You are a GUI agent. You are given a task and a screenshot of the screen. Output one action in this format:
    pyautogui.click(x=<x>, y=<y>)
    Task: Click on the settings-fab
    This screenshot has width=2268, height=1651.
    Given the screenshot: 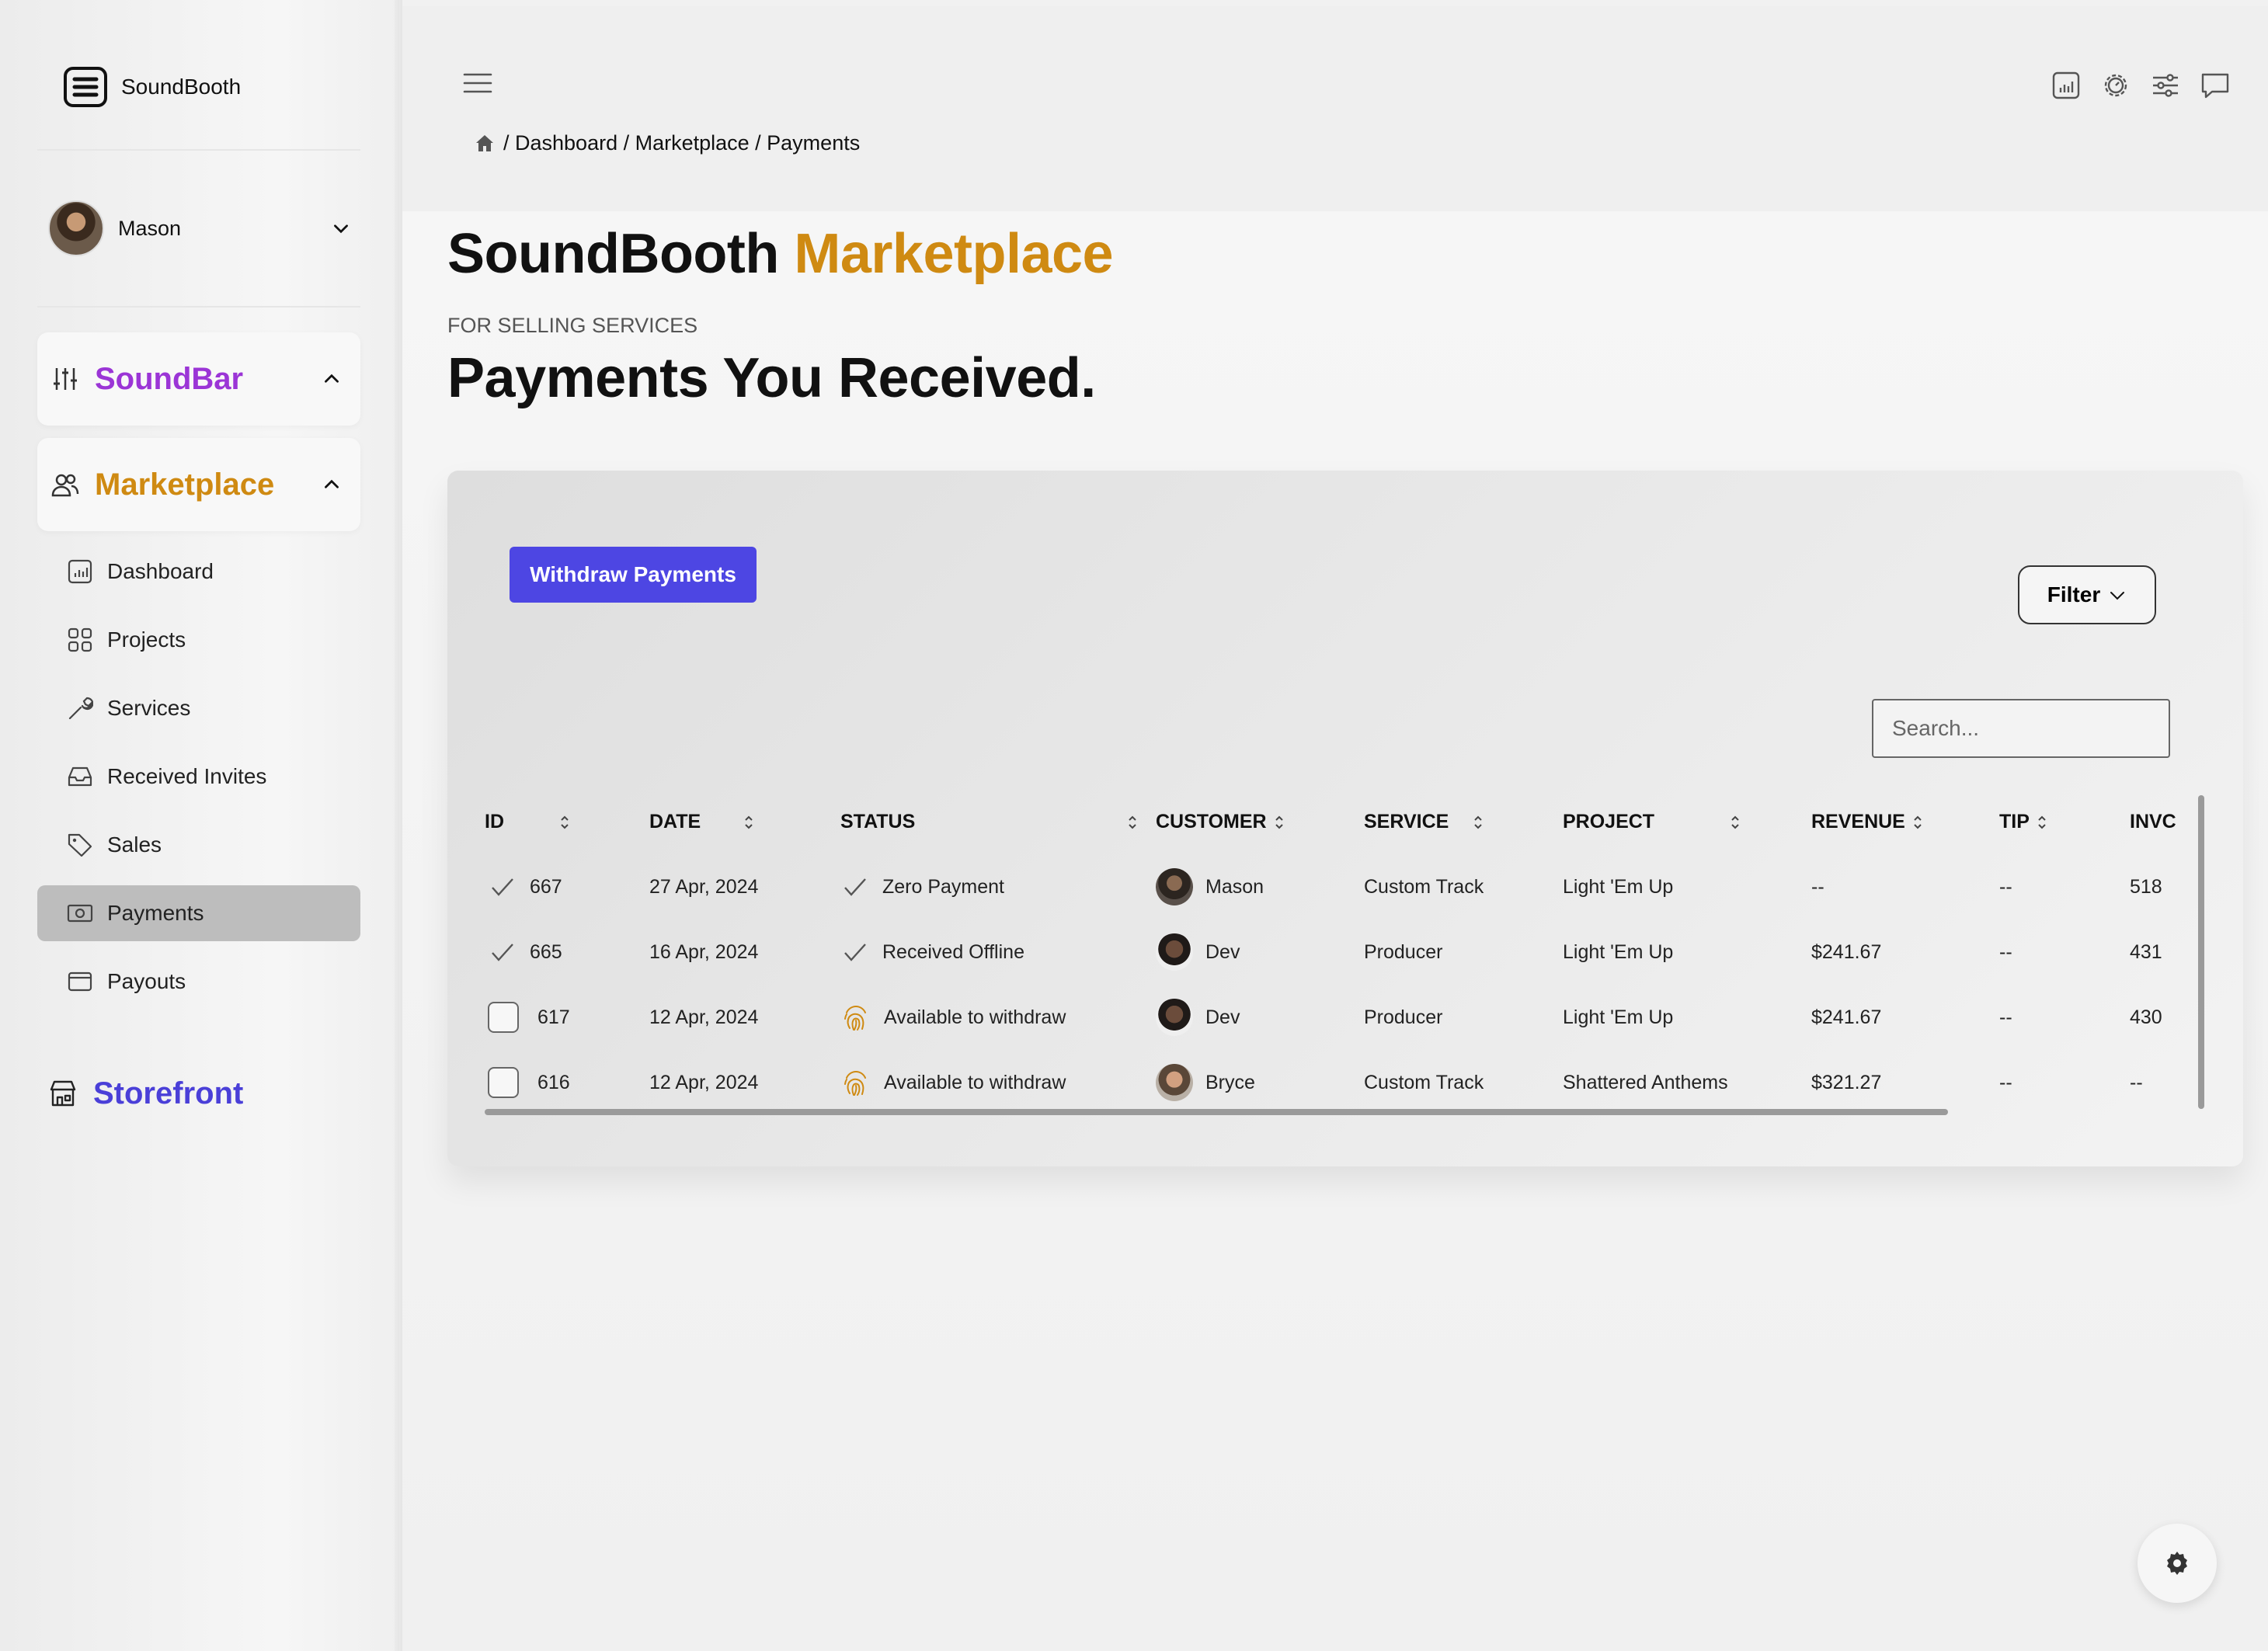 What is the action you would take?
    pyautogui.click(x=2177, y=1564)
    